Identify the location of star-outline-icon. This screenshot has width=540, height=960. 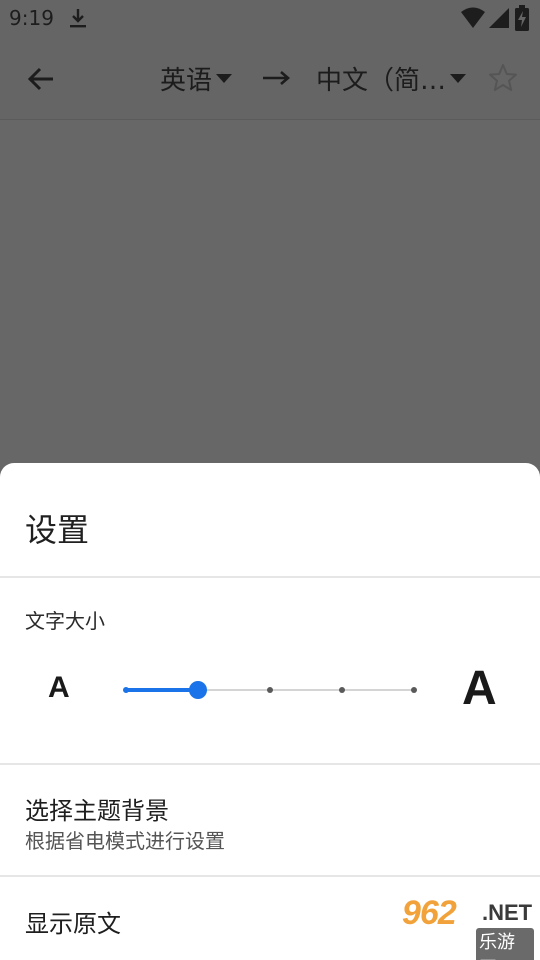
(503, 78).